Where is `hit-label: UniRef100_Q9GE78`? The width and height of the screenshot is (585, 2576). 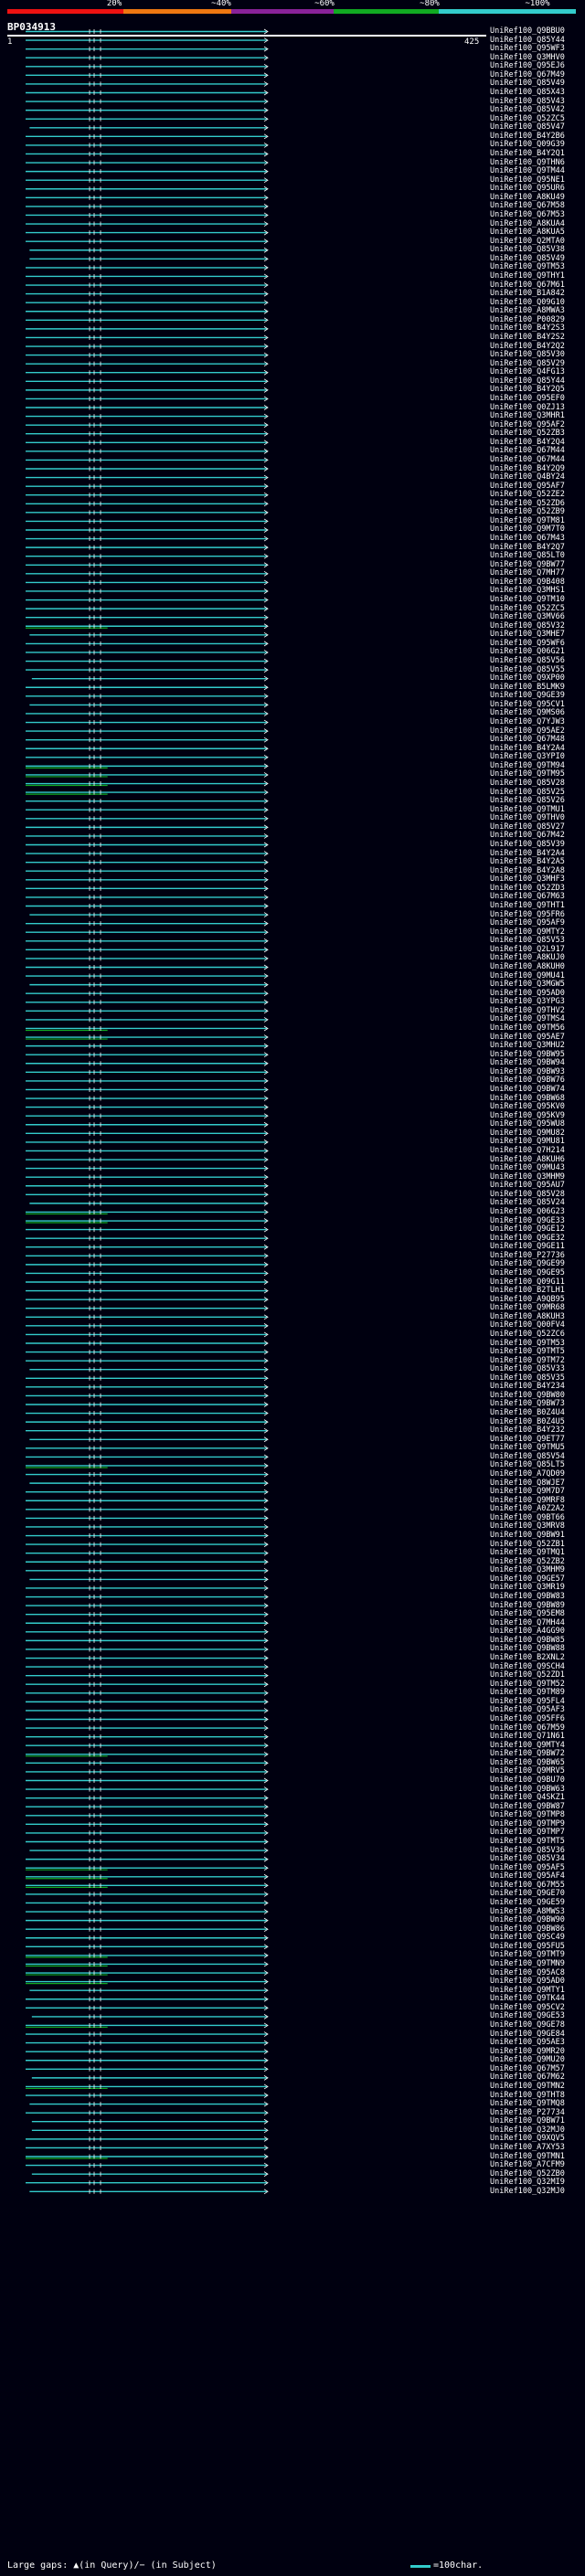
hit-label: UniRef100_Q9GE78 is located at coordinates (528, 2025).